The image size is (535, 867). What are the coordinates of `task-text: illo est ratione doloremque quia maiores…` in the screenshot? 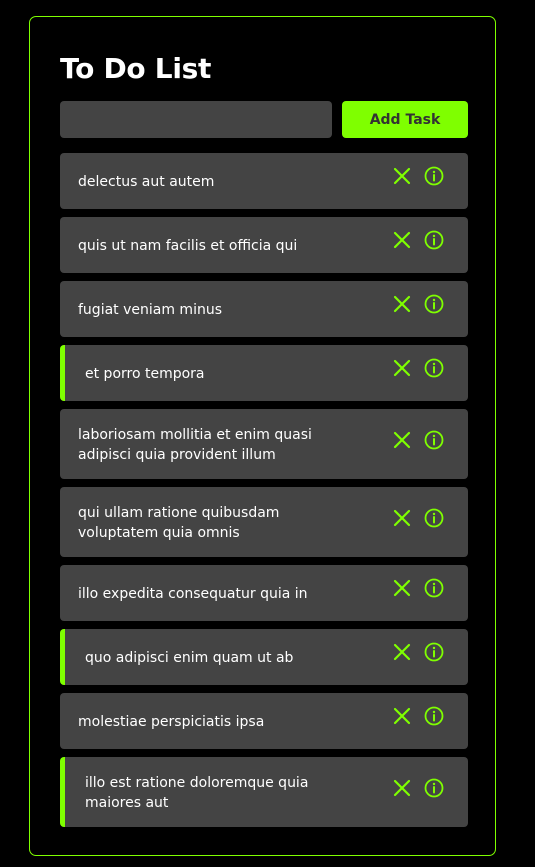 It's located at (197, 793).